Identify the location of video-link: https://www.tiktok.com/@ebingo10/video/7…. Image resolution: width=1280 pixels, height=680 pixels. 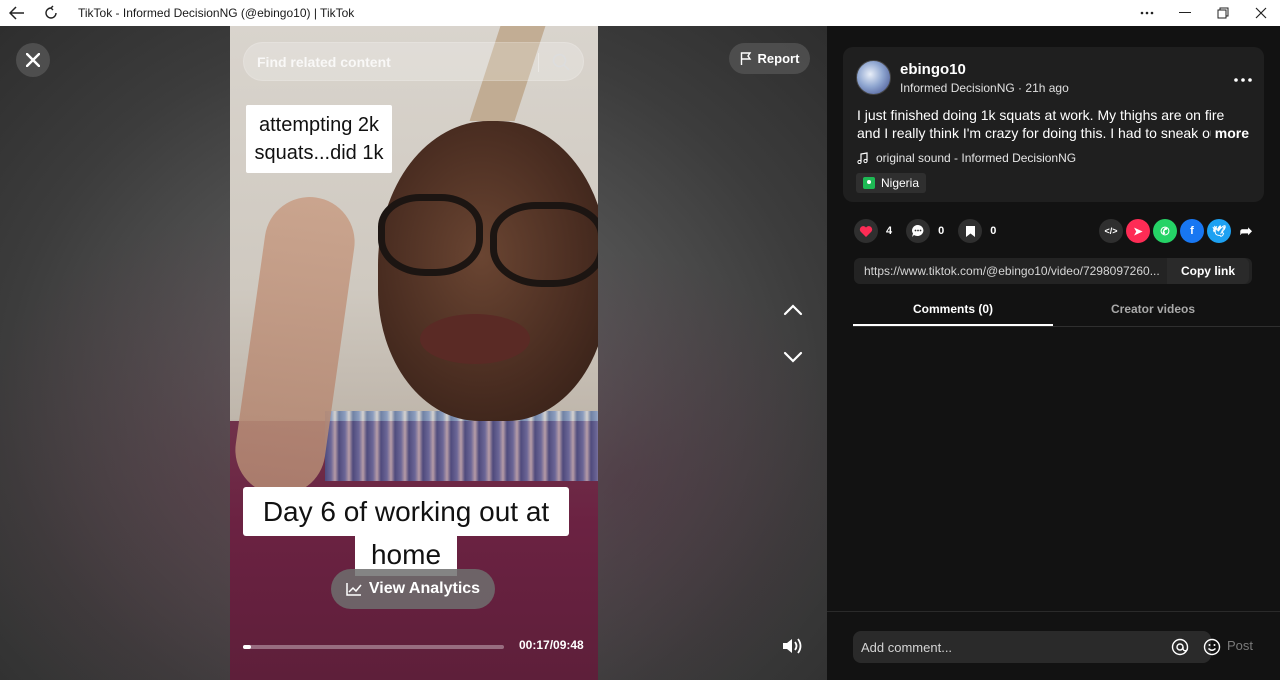
(1010, 271).